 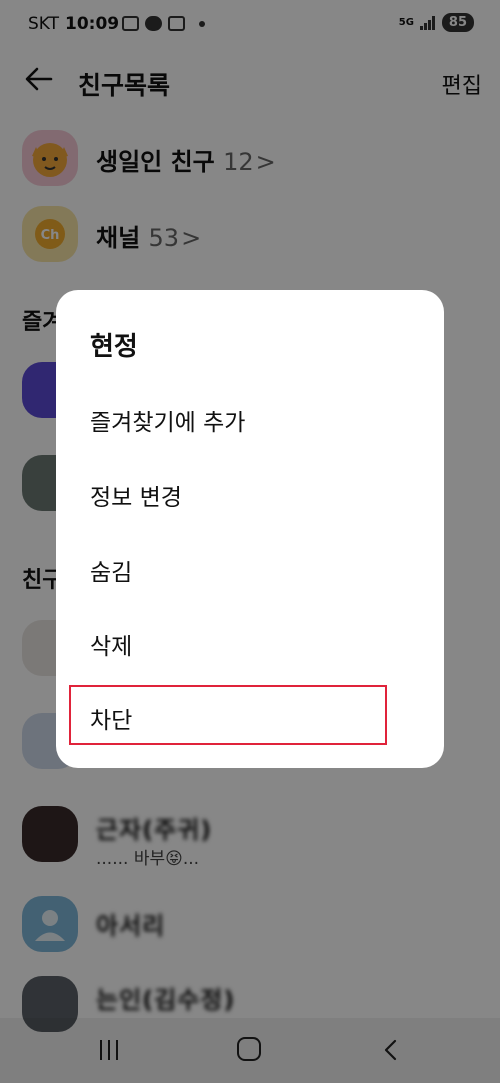 What do you see at coordinates (167, 420) in the screenshot?
I see `add-to-favorites-item: 즐겨찾기에 추가` at bounding box center [167, 420].